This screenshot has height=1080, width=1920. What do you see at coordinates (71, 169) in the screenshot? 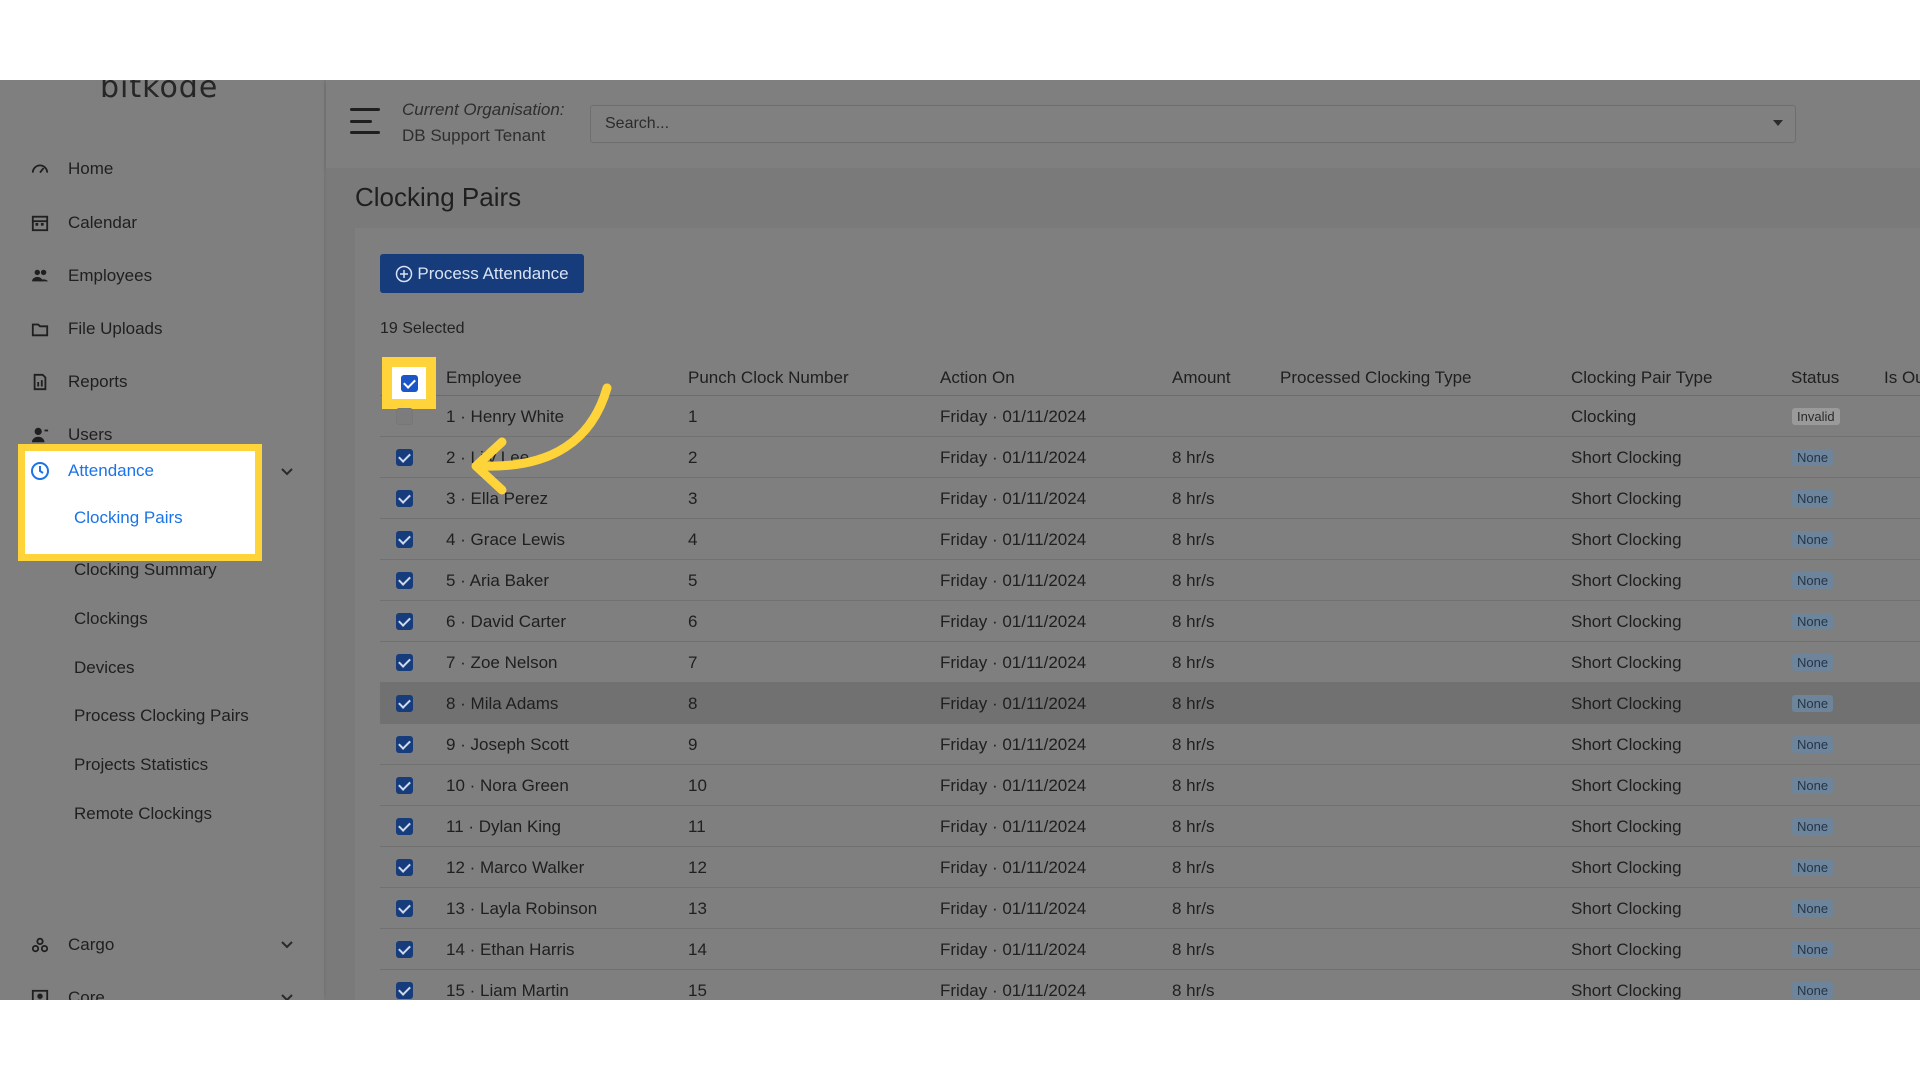
I see `sidebar-item-home: Home` at bounding box center [71, 169].